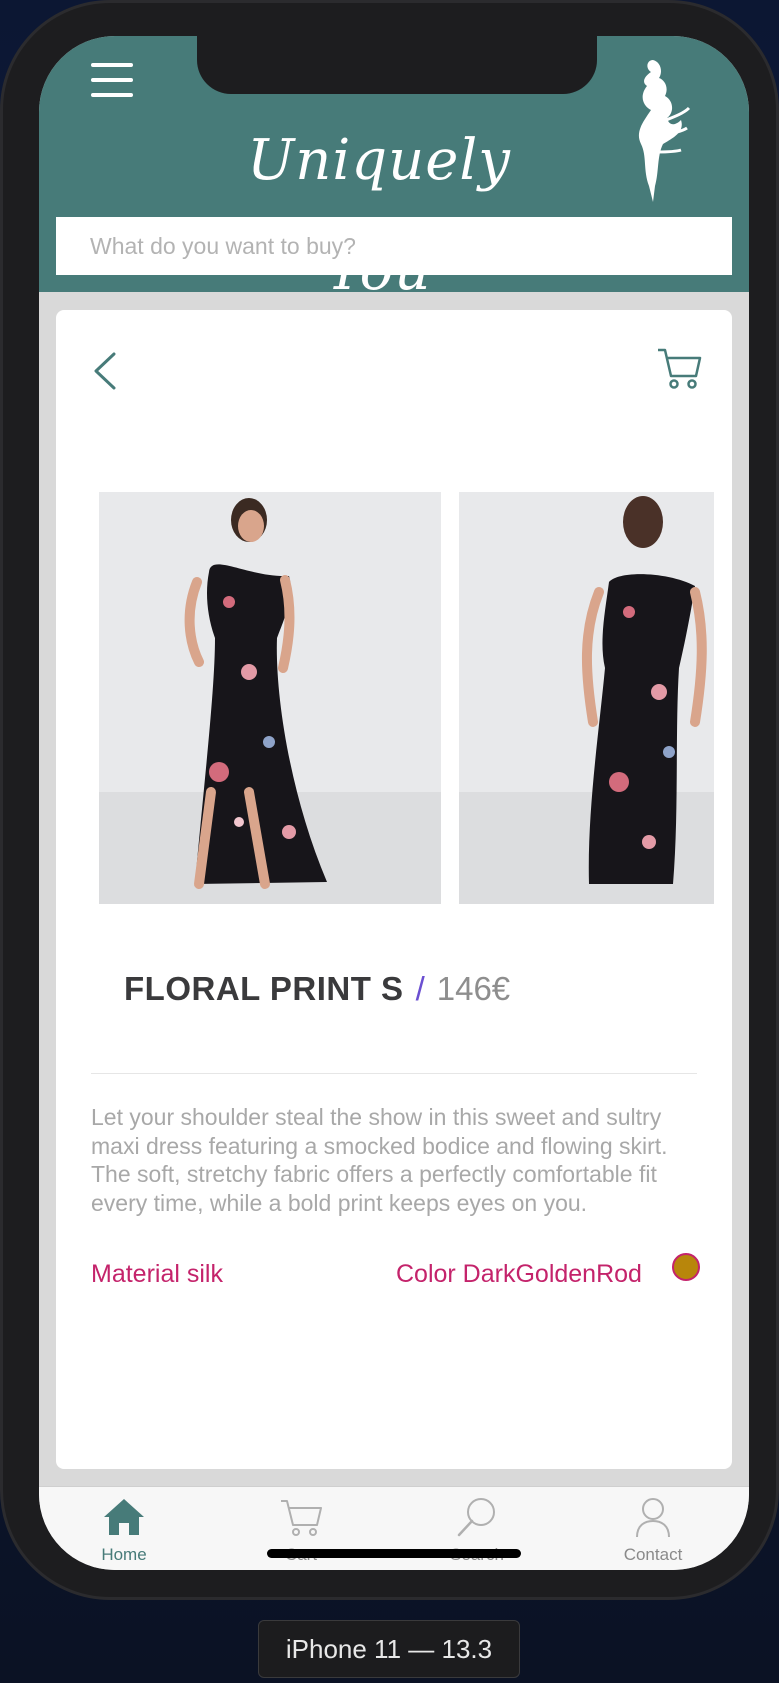 The image size is (779, 1683). I want to click on device-notch, so click(397, 65).